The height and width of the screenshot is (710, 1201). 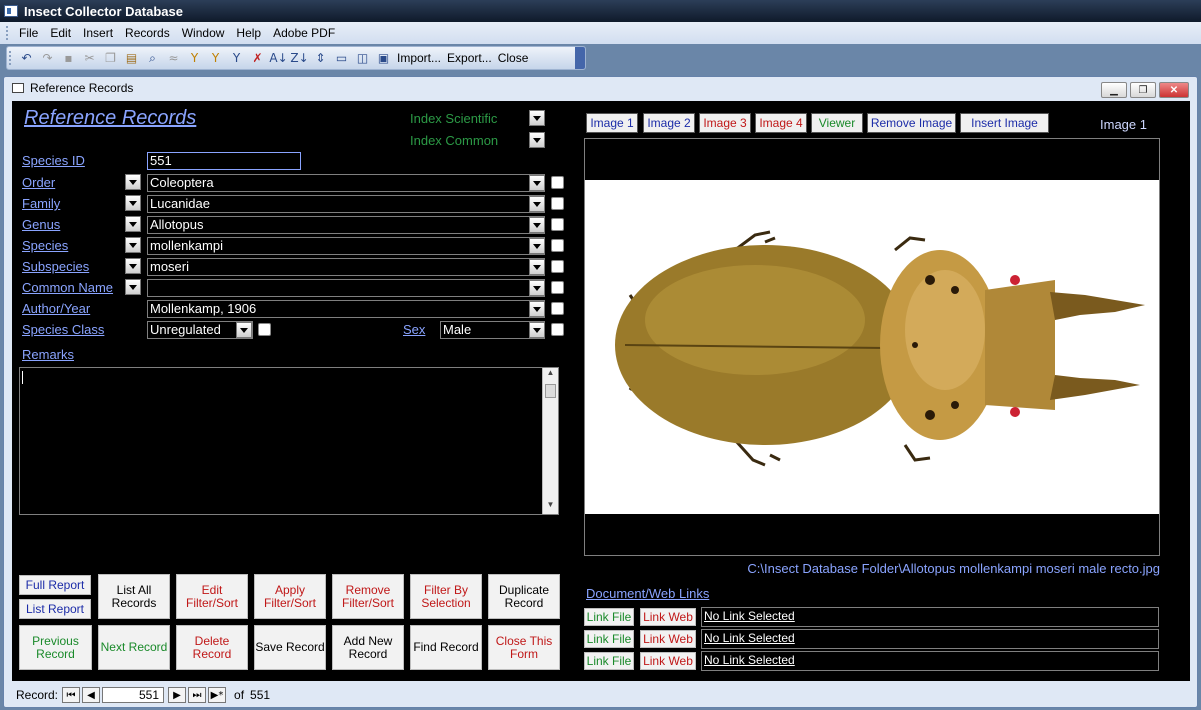 What do you see at coordinates (304, 33) in the screenshot?
I see `menu-adobe-pdf: Adobe PDF` at bounding box center [304, 33].